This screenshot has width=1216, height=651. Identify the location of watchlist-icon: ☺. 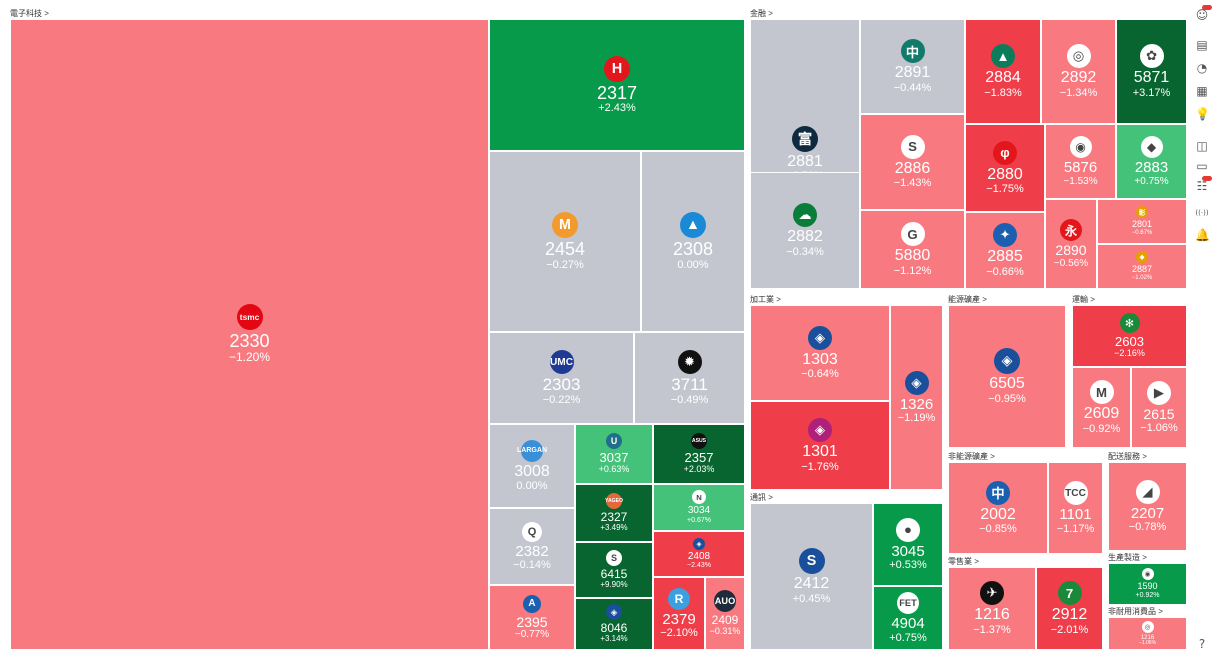
(1203, 13).